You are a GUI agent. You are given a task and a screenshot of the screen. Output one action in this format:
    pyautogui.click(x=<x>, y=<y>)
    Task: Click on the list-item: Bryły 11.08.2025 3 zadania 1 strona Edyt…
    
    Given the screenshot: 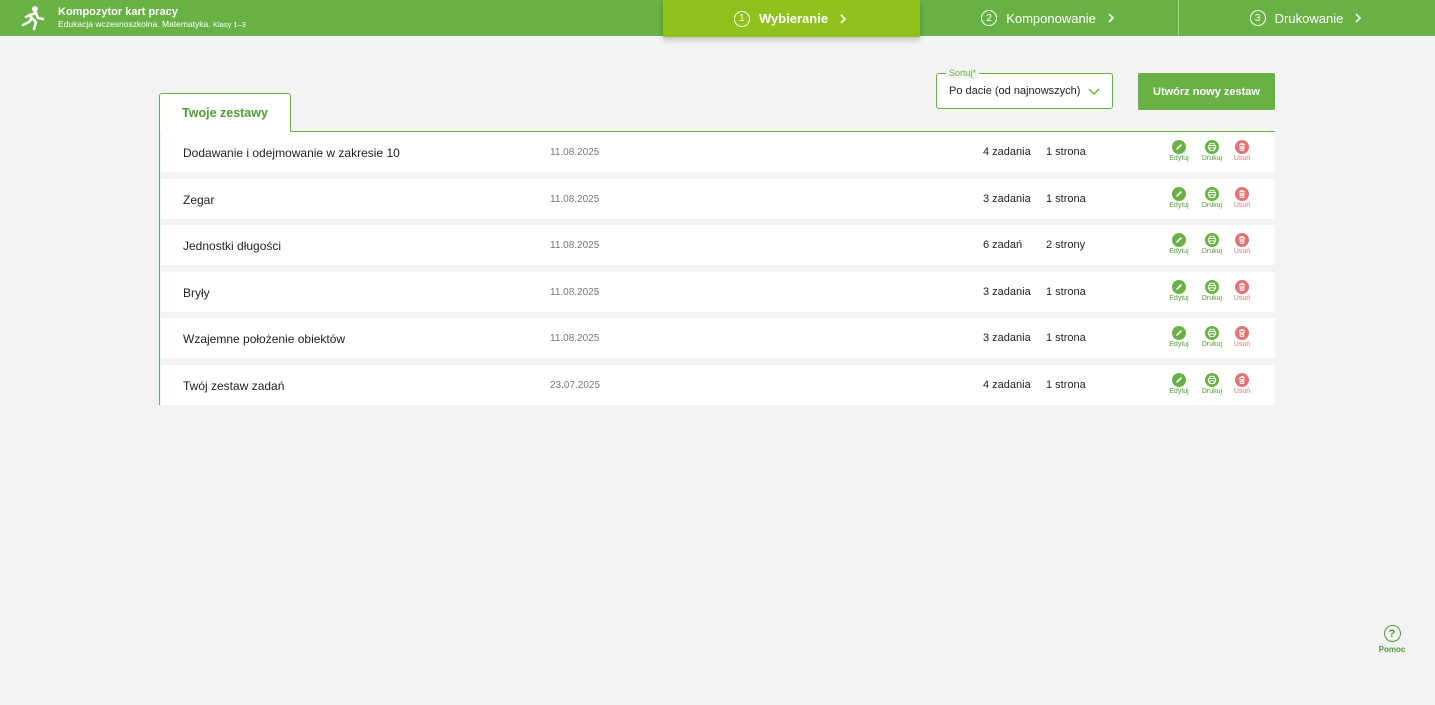 What is the action you would take?
    pyautogui.click(x=718, y=291)
    